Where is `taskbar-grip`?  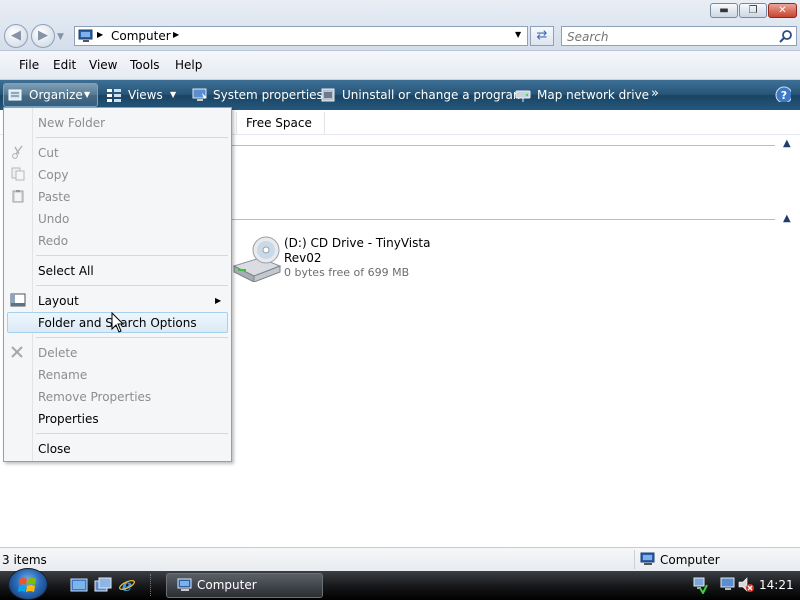 taskbar-grip is located at coordinates (152, 585).